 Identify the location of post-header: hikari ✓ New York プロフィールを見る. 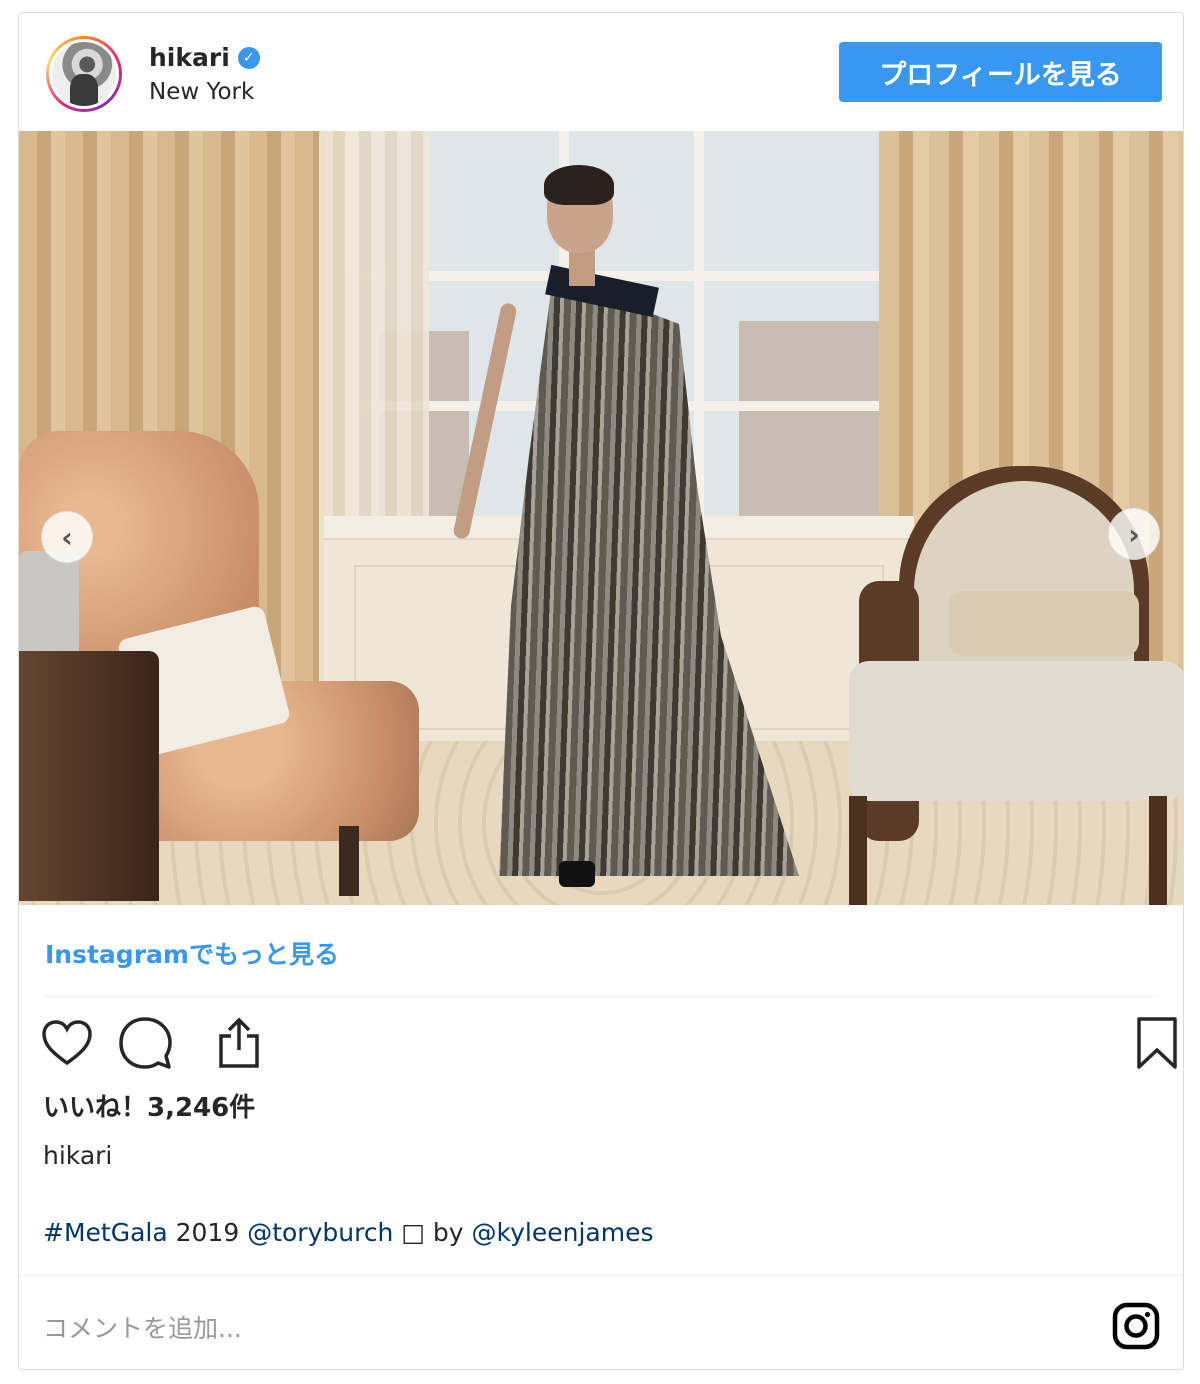
(601, 72).